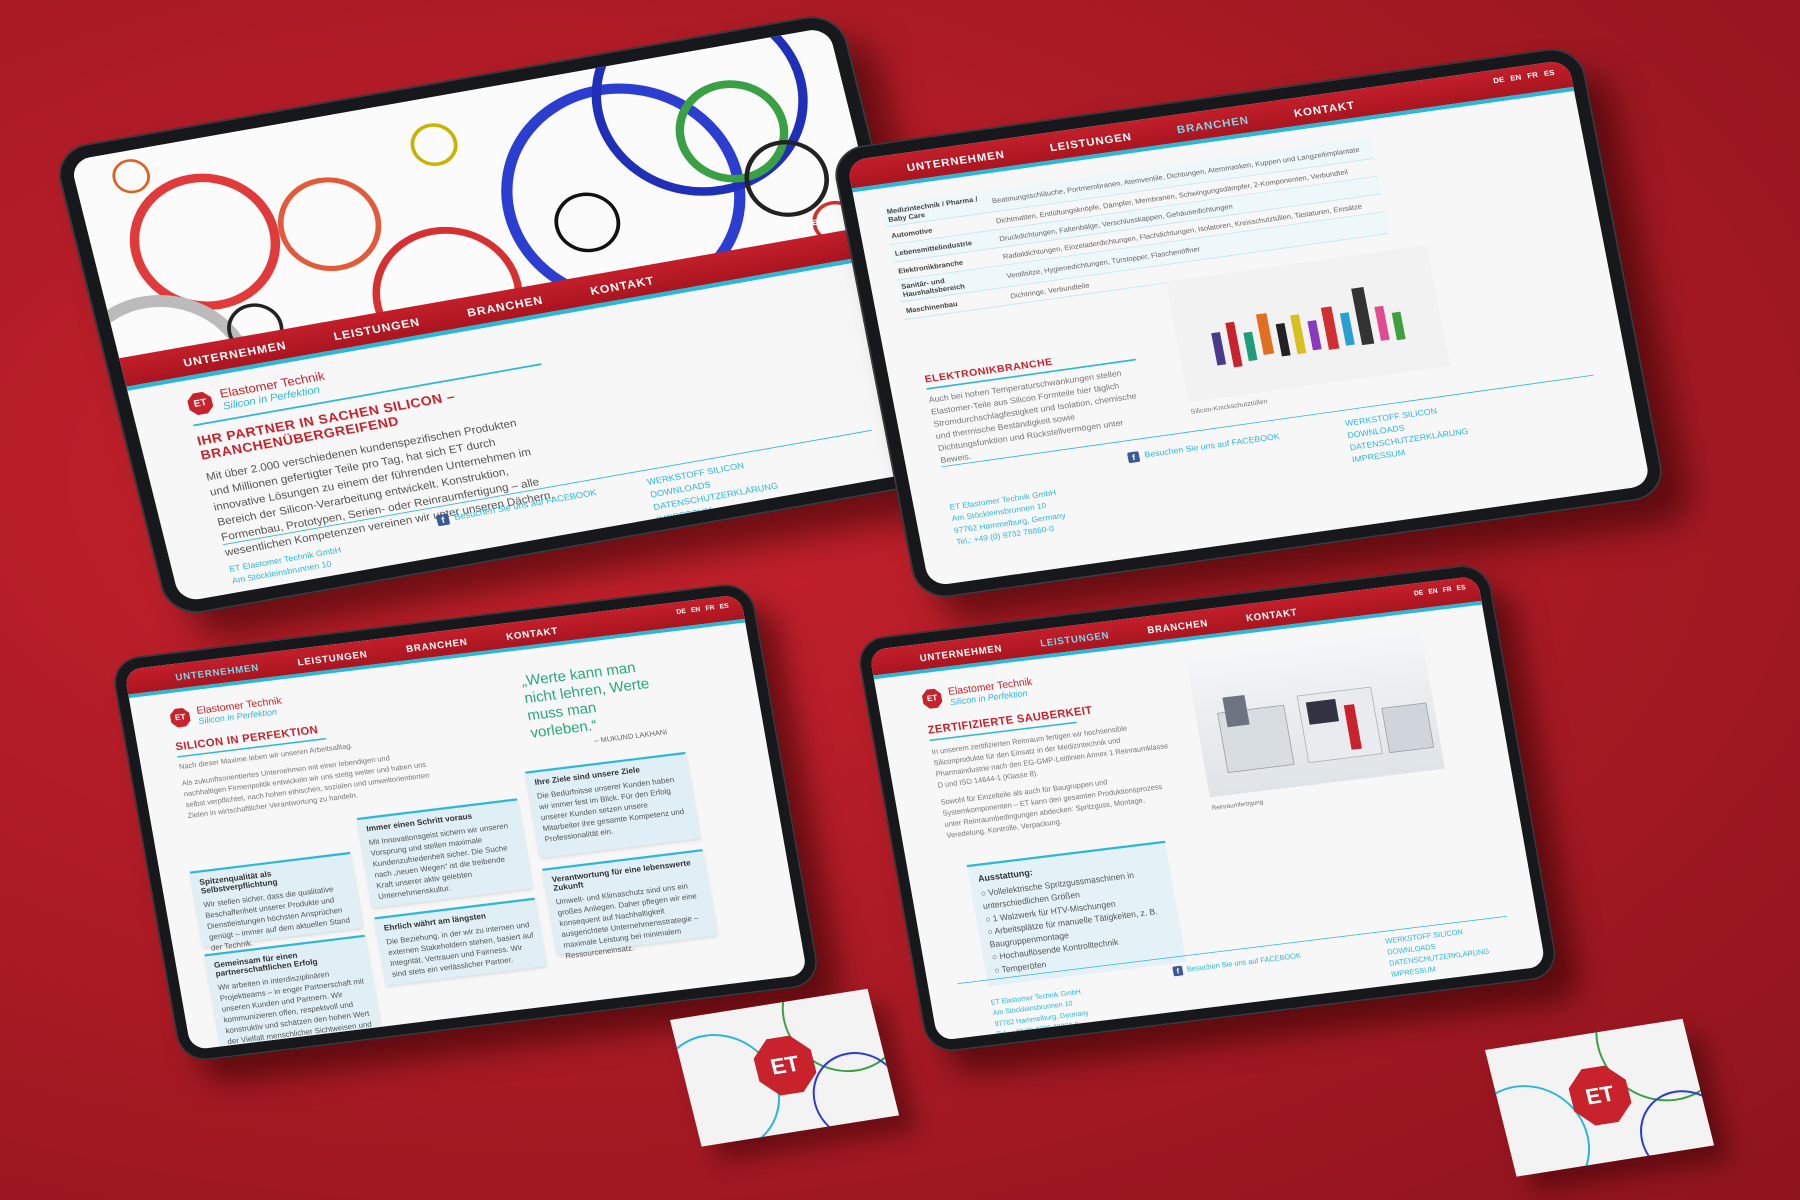 This screenshot has width=1800, height=1200. I want to click on cleanroom-illustration, so click(1326, 729).